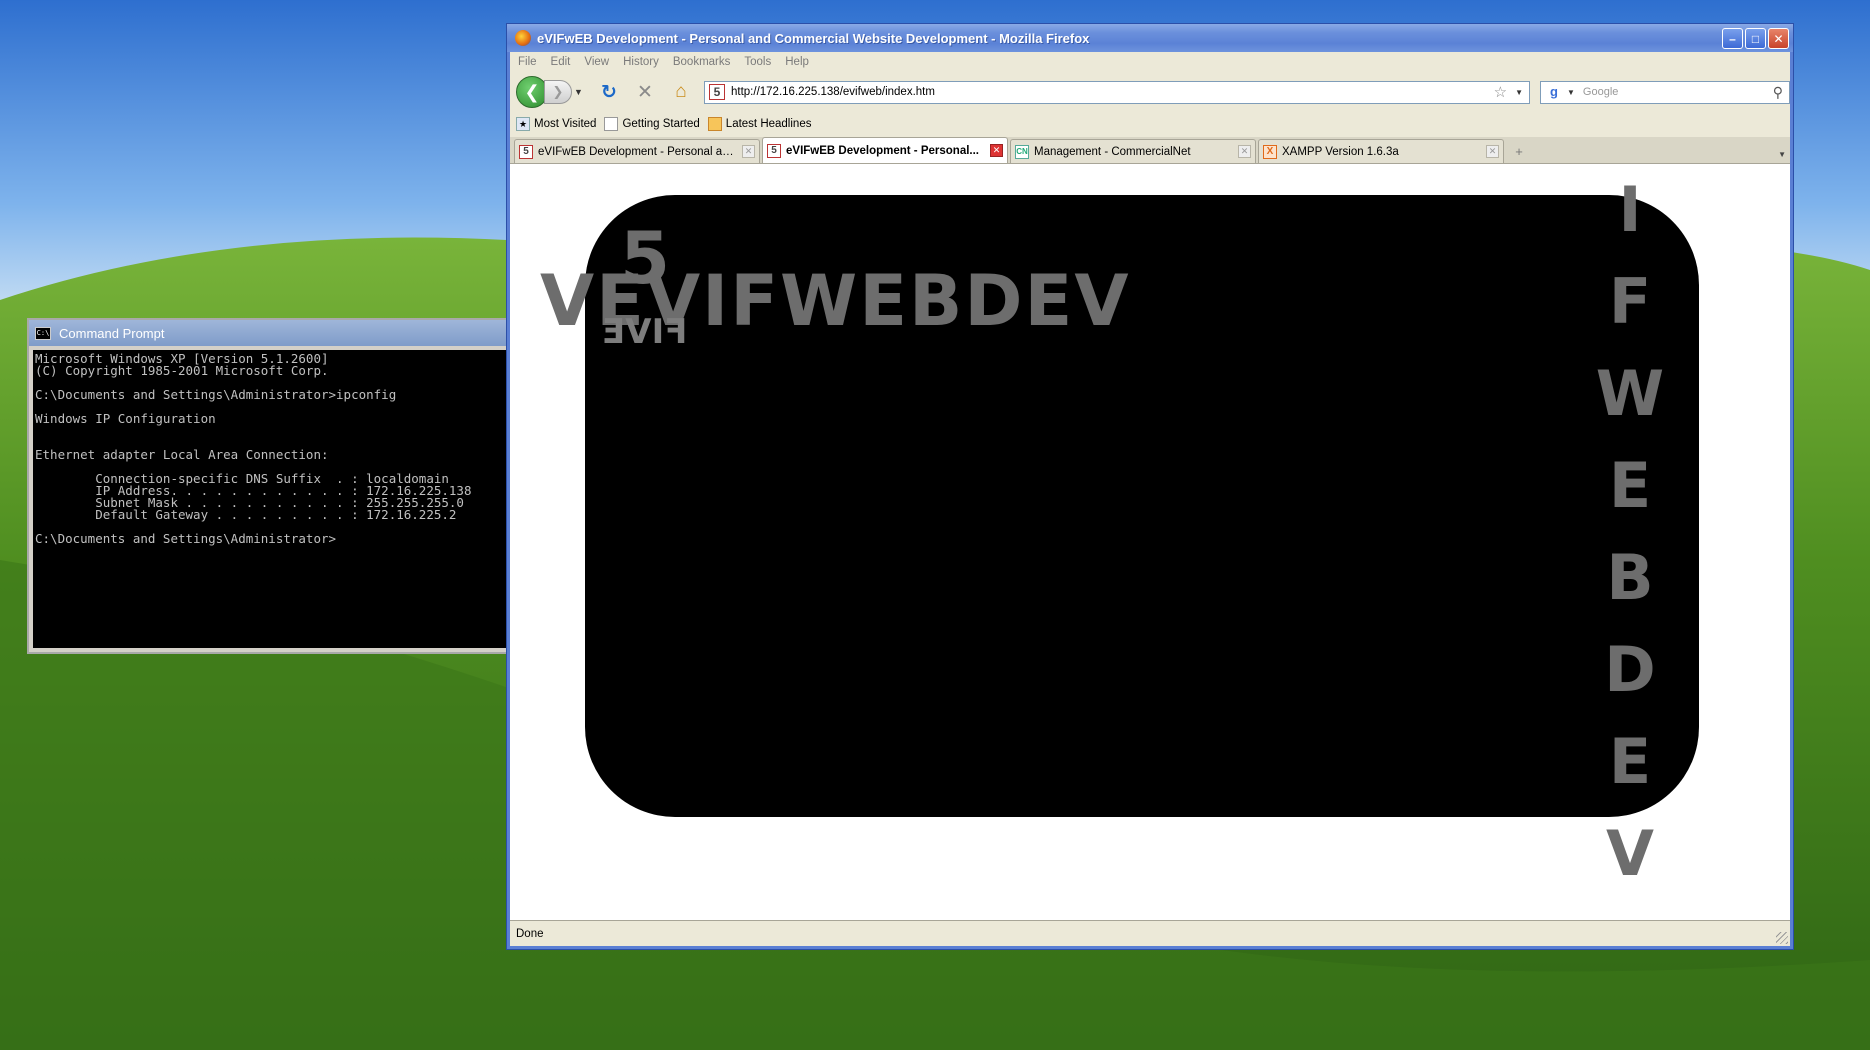 The width and height of the screenshot is (1870, 1050). What do you see at coordinates (558, 92) in the screenshot?
I see `forward-button: ❯` at bounding box center [558, 92].